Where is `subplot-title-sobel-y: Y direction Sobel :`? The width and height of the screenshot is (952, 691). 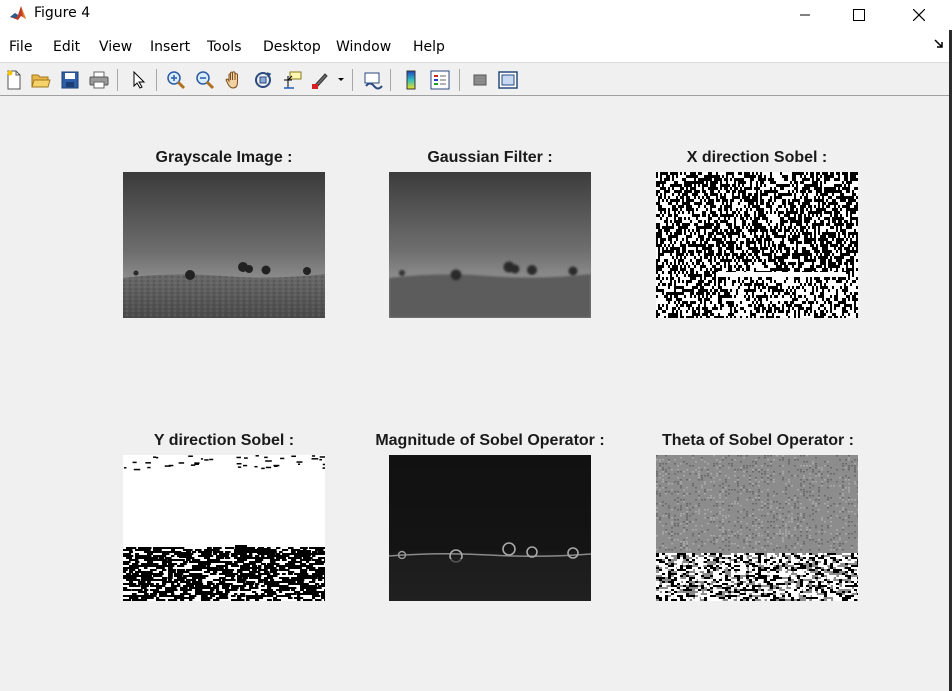
subplot-title-sobel-y: Y direction Sobel : is located at coordinates (224, 440).